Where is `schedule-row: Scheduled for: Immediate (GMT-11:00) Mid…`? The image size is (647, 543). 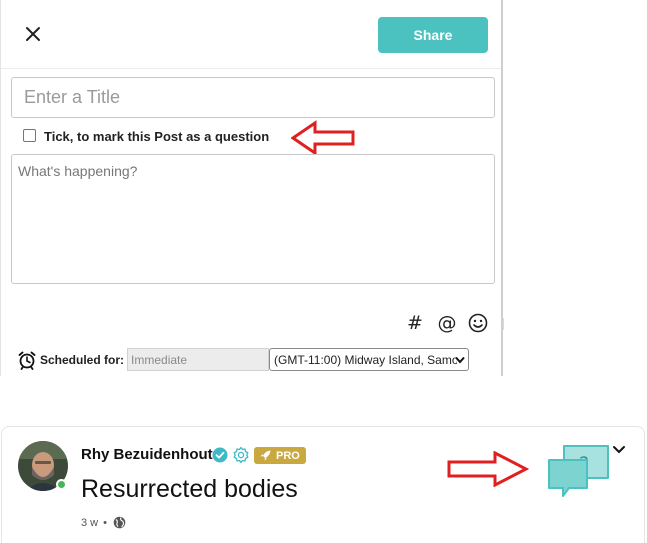
schedule-row: Scheduled for: Immediate (GMT-11:00) Mid… is located at coordinates (243, 359).